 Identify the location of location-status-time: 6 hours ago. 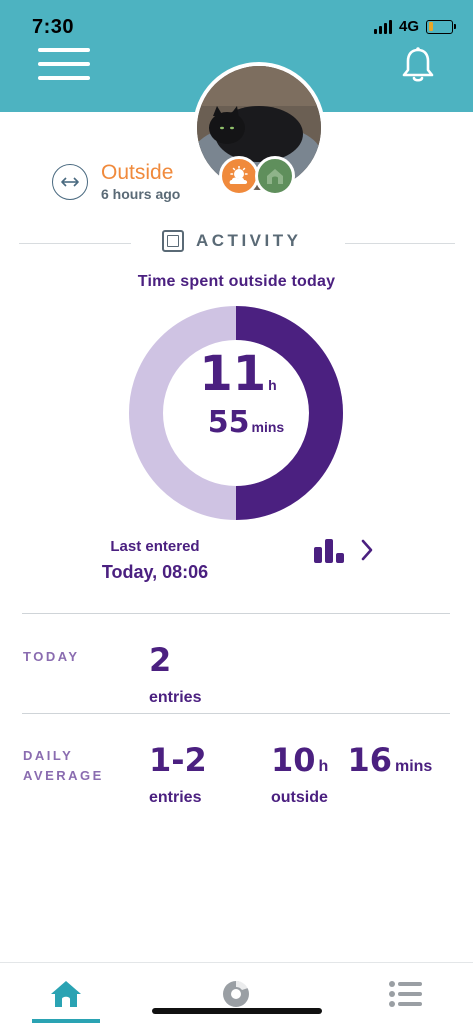
(141, 194).